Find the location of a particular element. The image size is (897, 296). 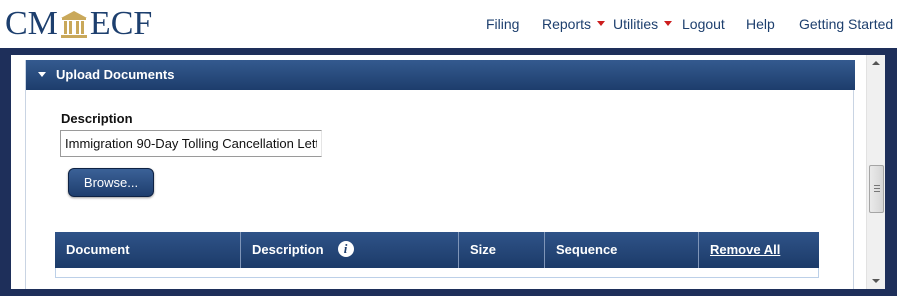

scrollbar-thumb is located at coordinates (876, 189).